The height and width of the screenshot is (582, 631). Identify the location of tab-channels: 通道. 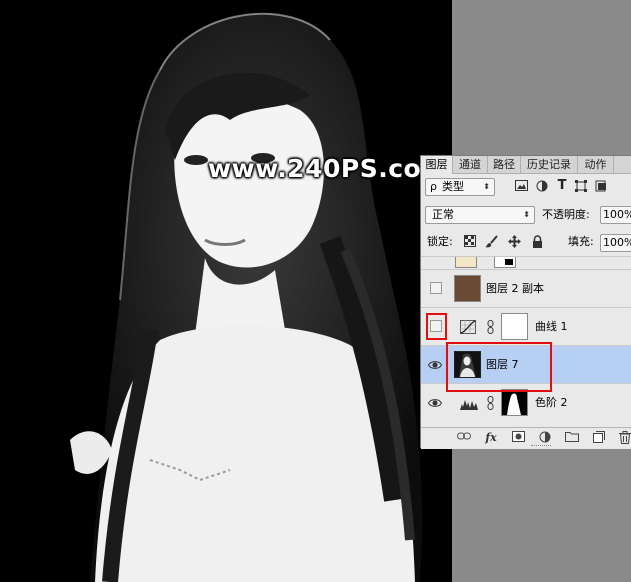
(470, 164).